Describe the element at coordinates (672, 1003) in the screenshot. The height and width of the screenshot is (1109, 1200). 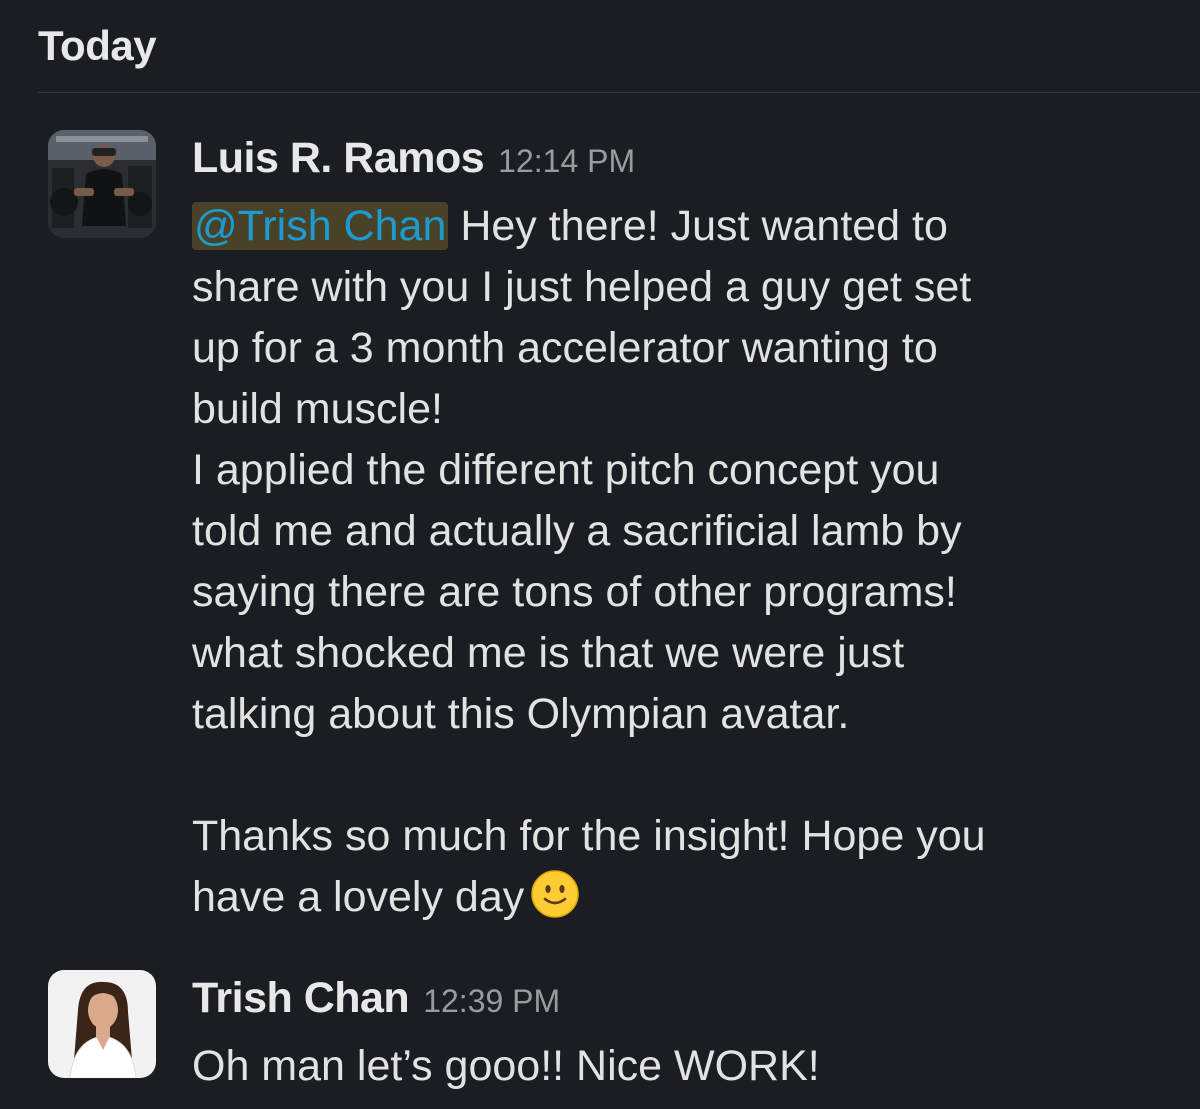
I see `message-header: Trish Chan 12:39 PM` at that location.